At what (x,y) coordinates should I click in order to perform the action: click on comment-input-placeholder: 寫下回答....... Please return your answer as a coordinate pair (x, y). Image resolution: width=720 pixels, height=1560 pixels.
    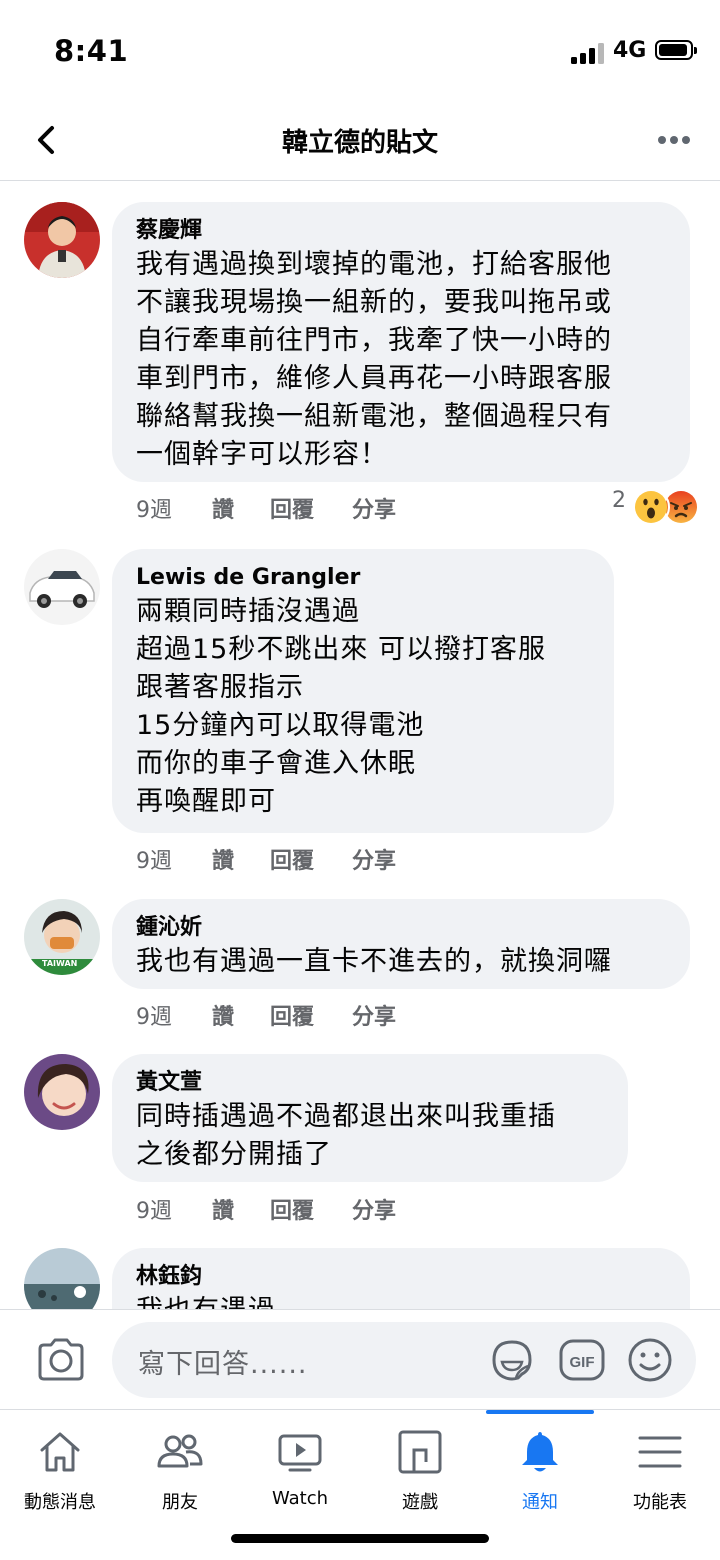
    Looking at the image, I should click on (223, 1364).